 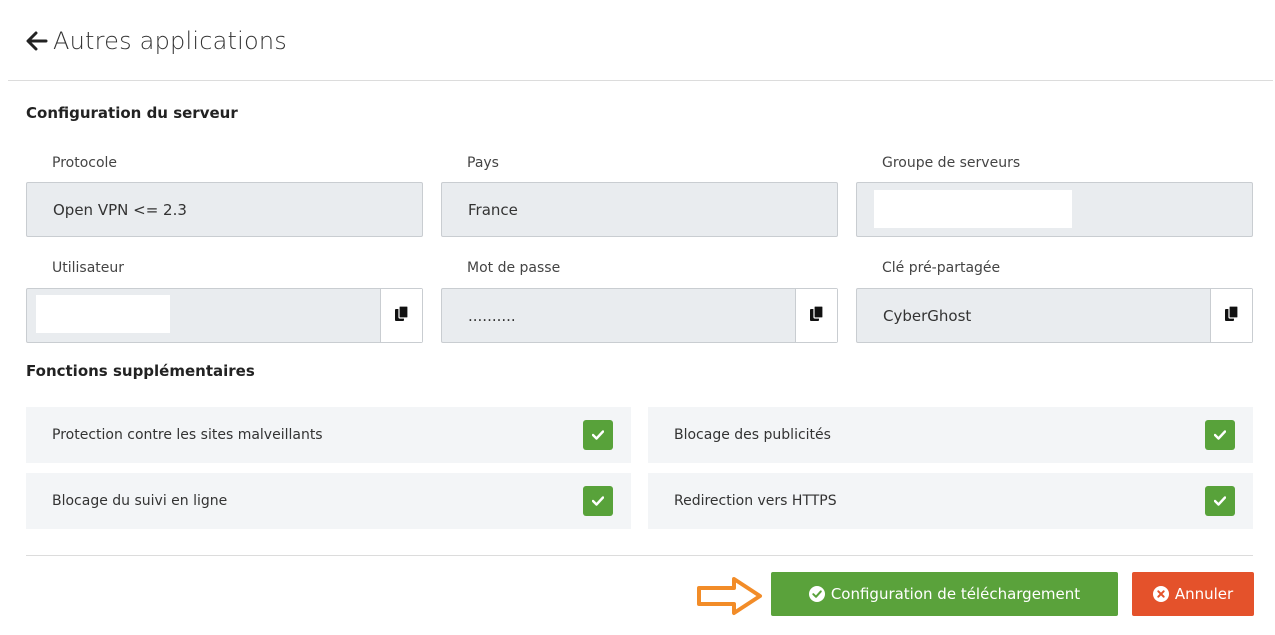 What do you see at coordinates (328, 435) in the screenshot?
I see `feature-row: Protection contre les sites malveillants` at bounding box center [328, 435].